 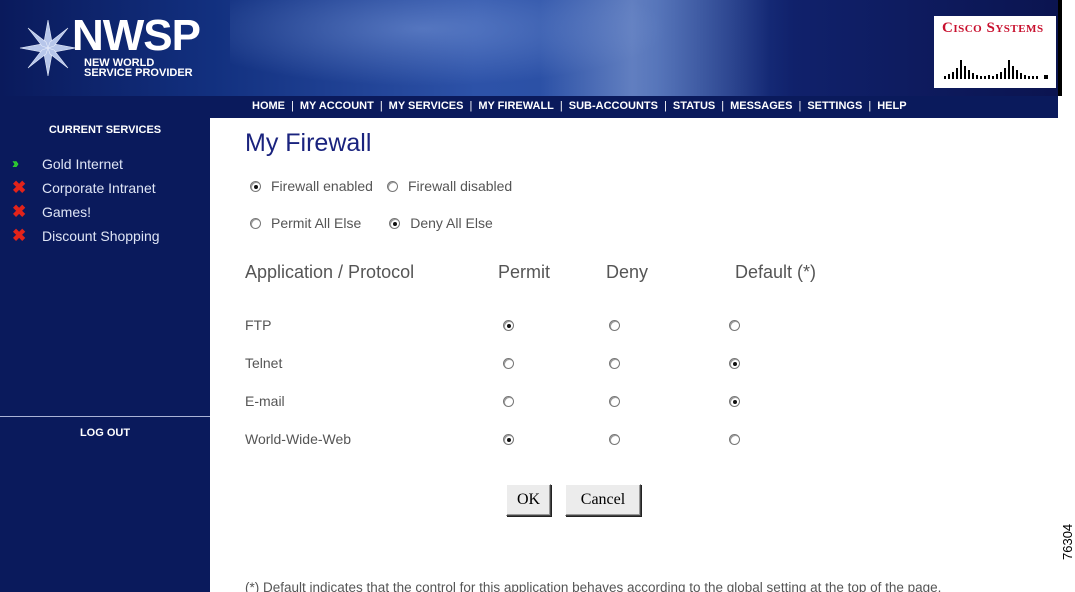 I want to click on column-default: Default (*), so click(x=776, y=272).